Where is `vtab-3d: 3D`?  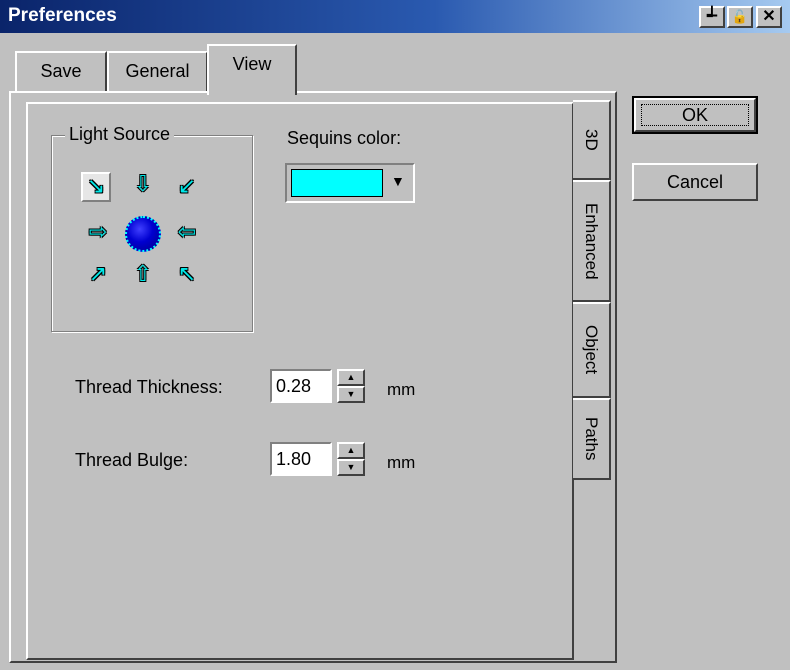
vtab-3d: 3D is located at coordinates (592, 140).